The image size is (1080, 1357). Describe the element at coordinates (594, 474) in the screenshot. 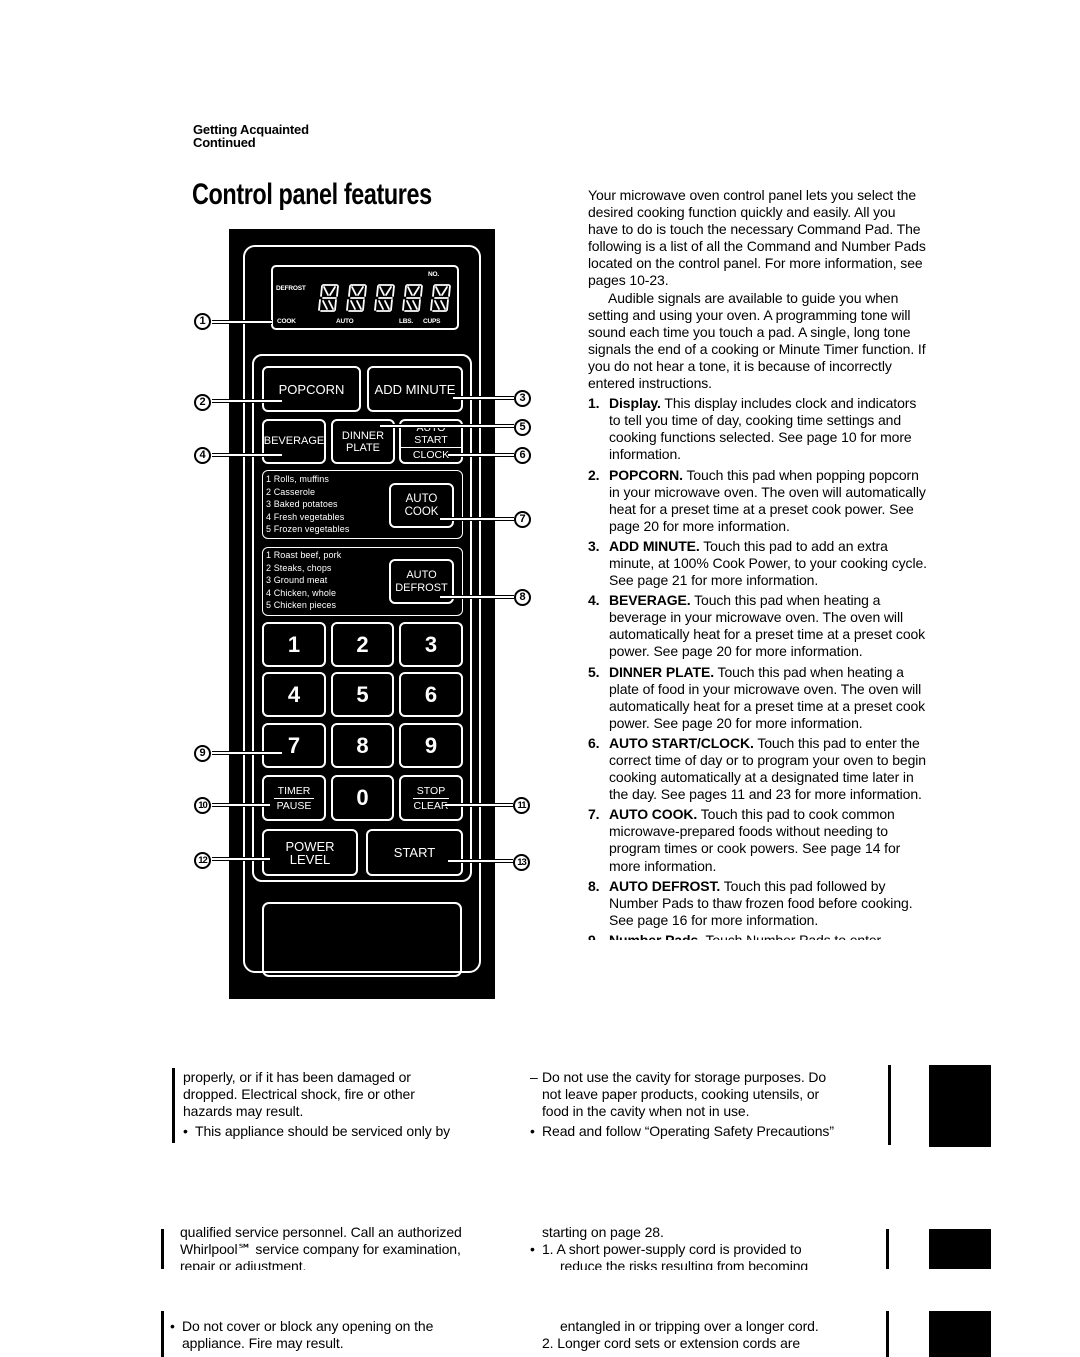

I see `feature-number: 2.` at that location.